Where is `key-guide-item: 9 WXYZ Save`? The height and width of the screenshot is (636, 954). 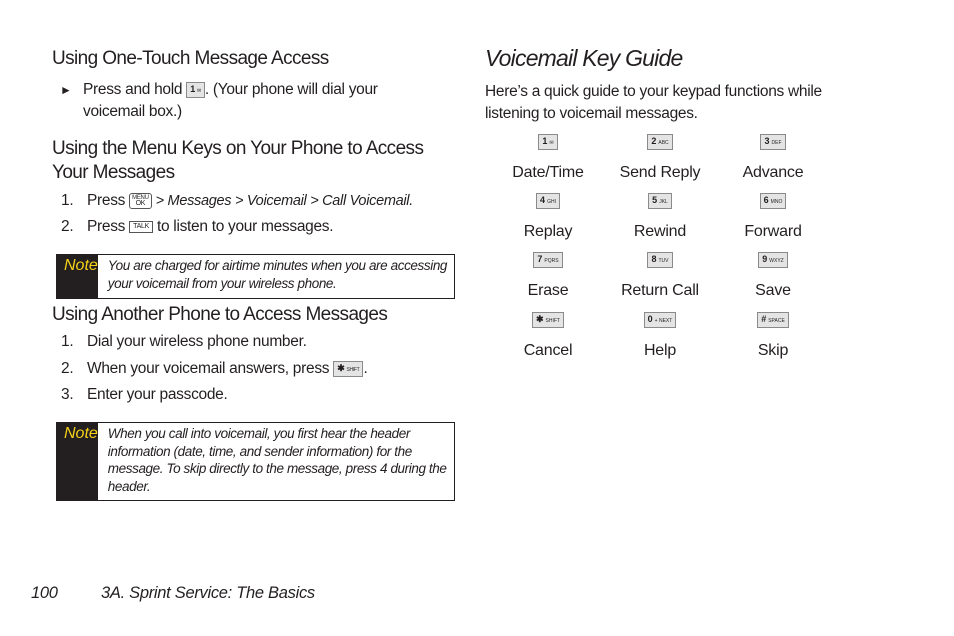 key-guide-item: 9 WXYZ Save is located at coordinates (773, 275).